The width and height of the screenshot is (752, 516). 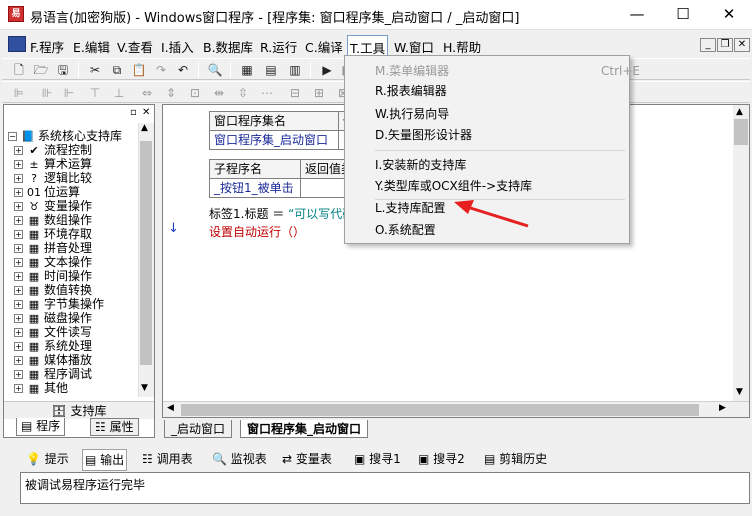 I want to click on same-size-icon: ⊡, so click(x=195, y=93).